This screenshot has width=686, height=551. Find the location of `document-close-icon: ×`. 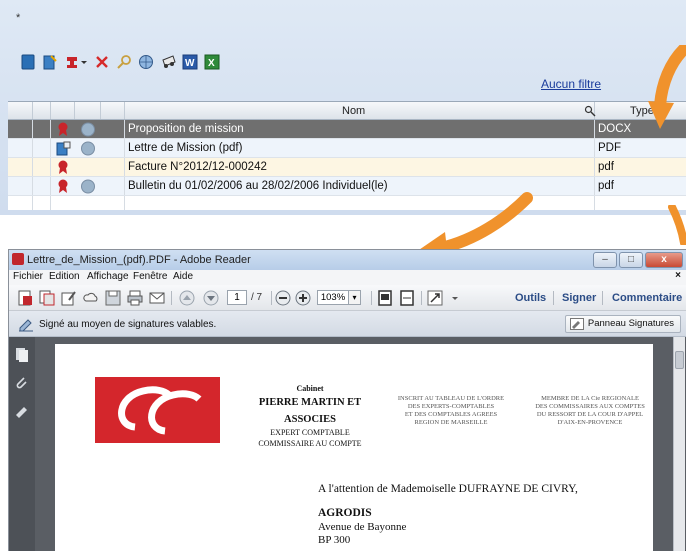

document-close-icon: × is located at coordinates (678, 275).